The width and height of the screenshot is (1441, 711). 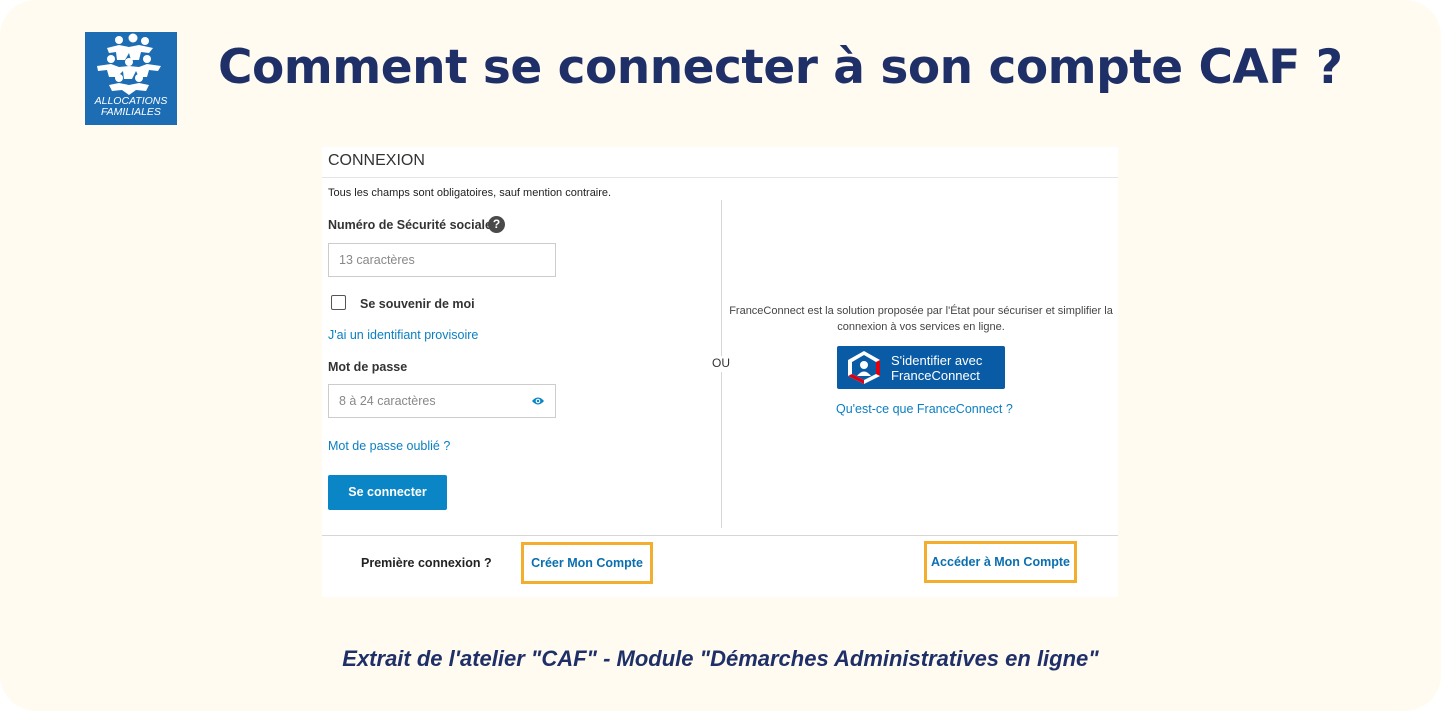 I want to click on question-circle-icon: ?, so click(x=496, y=224).